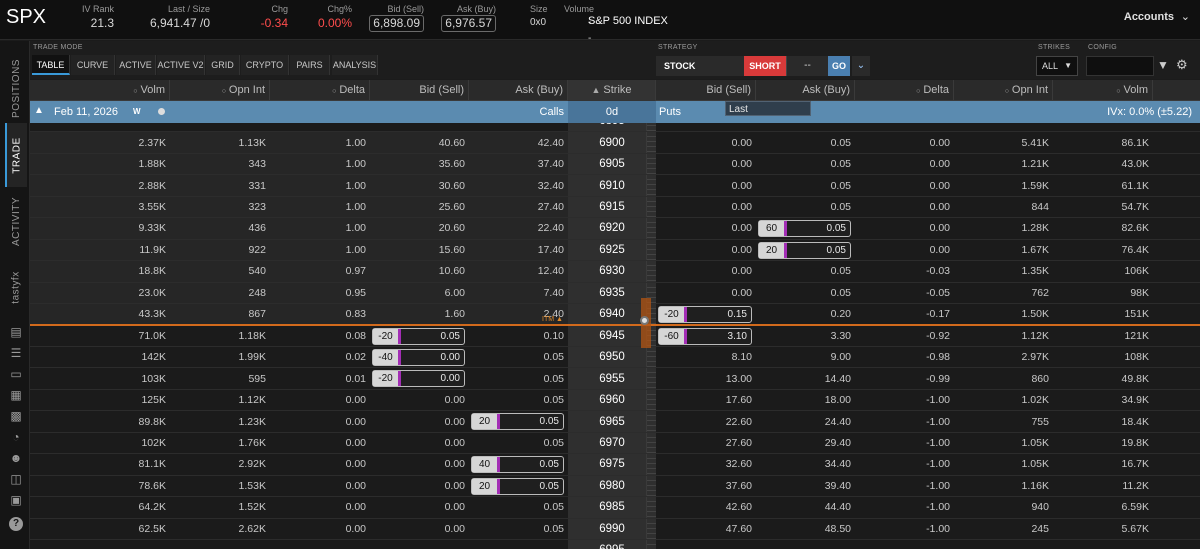 This screenshot has width=1200, height=549. I want to click on tab-positions: POSITIONS, so click(16, 88).